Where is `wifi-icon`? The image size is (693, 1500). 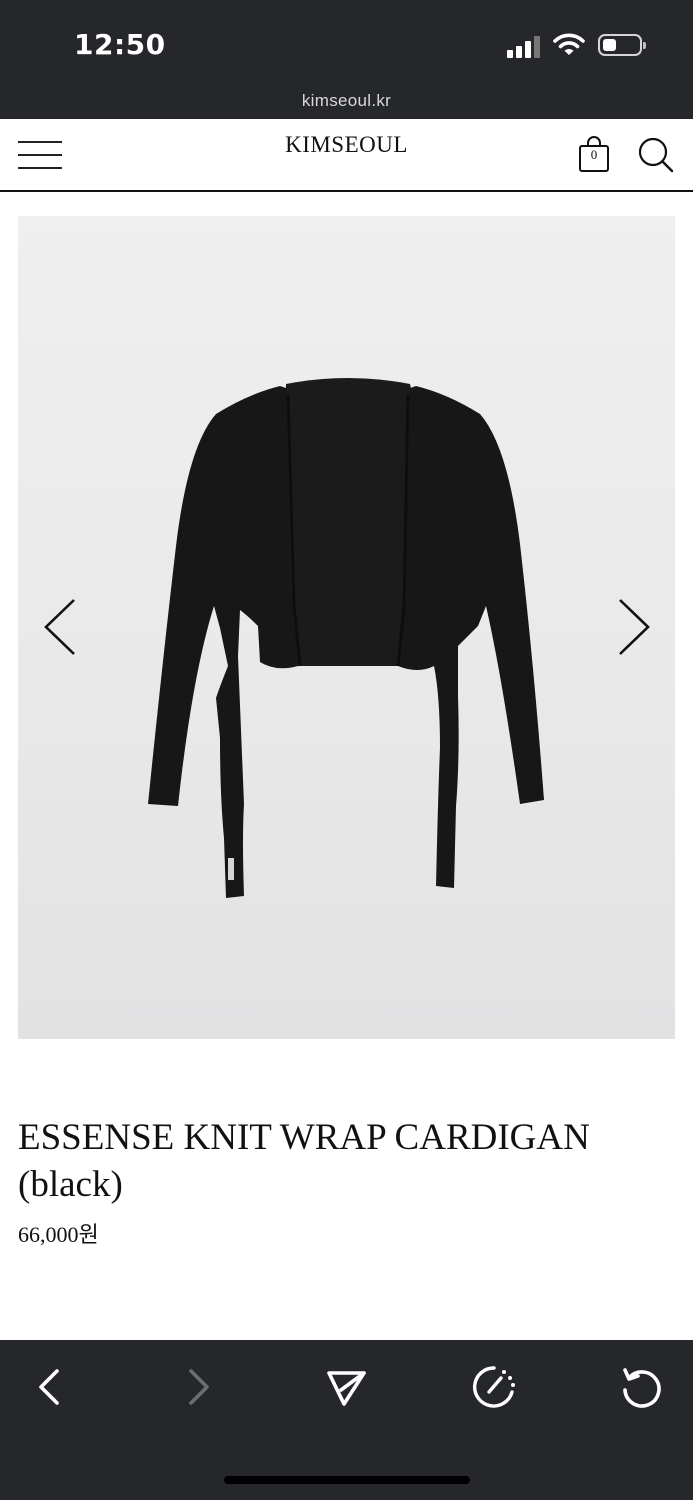
wifi-icon is located at coordinates (569, 44).